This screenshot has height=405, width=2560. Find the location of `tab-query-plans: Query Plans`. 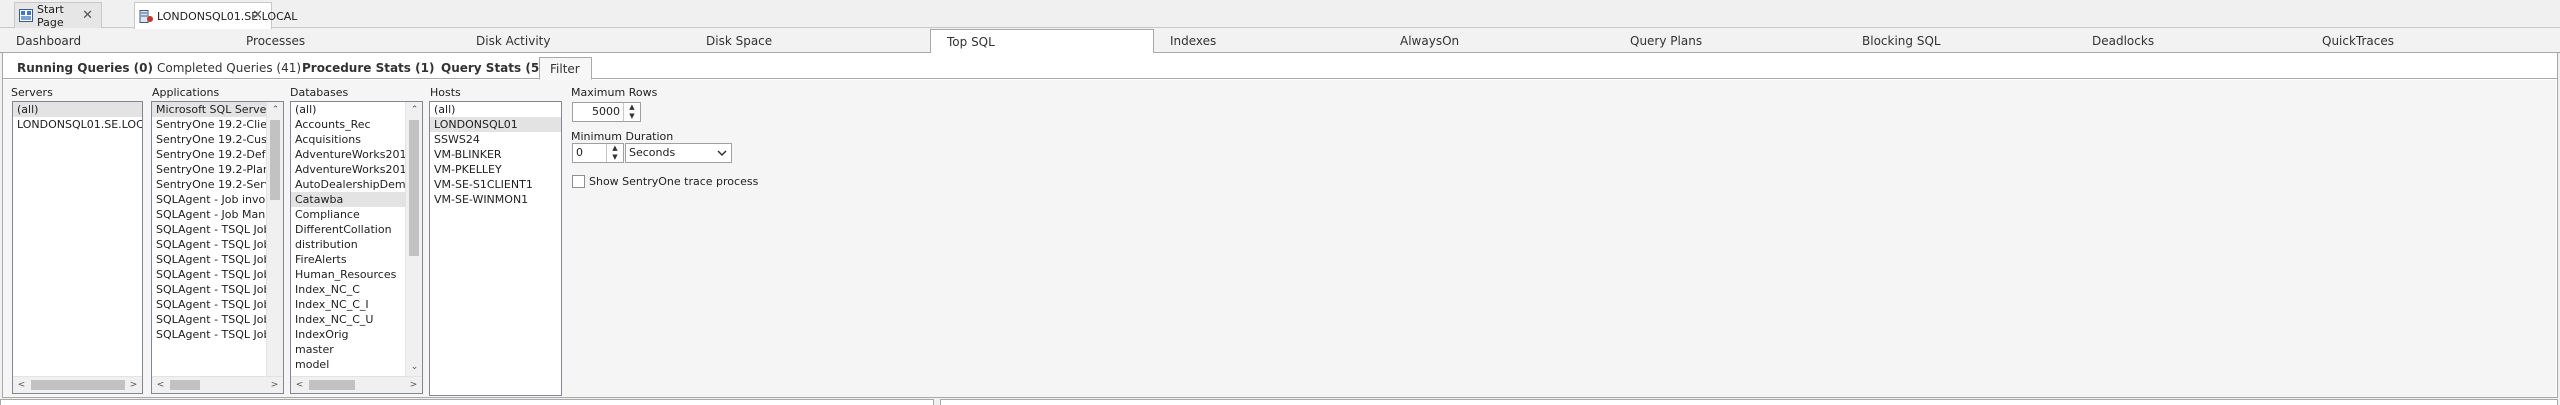

tab-query-plans: Query Plans is located at coordinates (1730, 41).